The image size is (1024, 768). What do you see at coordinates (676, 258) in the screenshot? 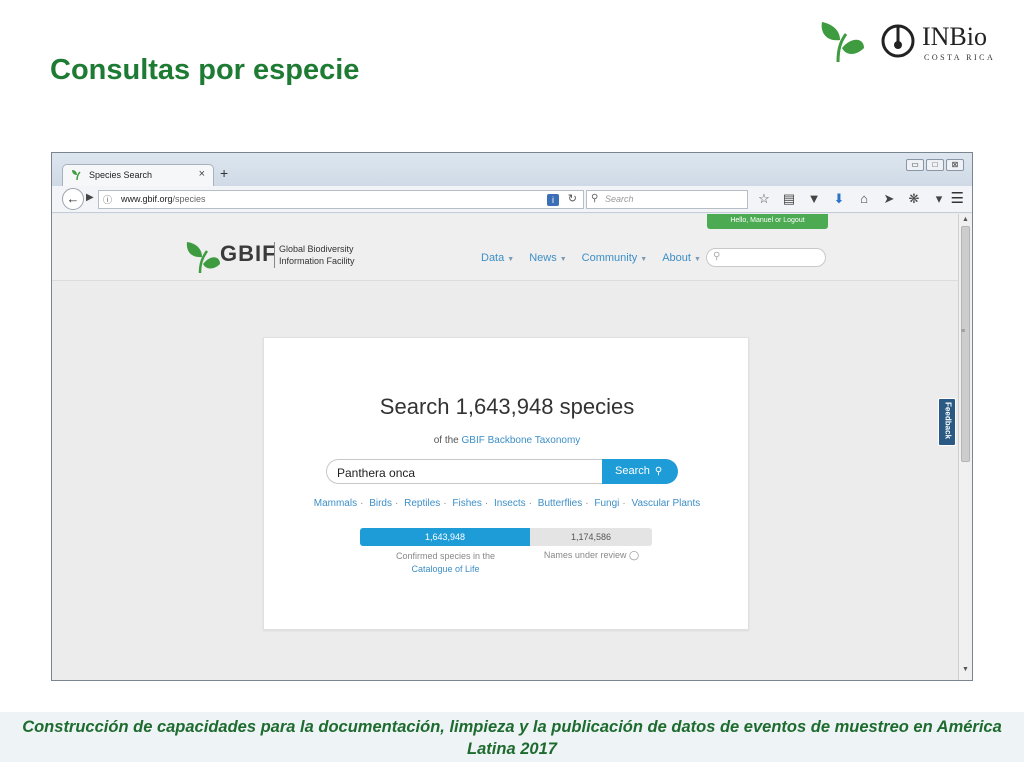
I see `nav-about-label: About` at bounding box center [676, 258].